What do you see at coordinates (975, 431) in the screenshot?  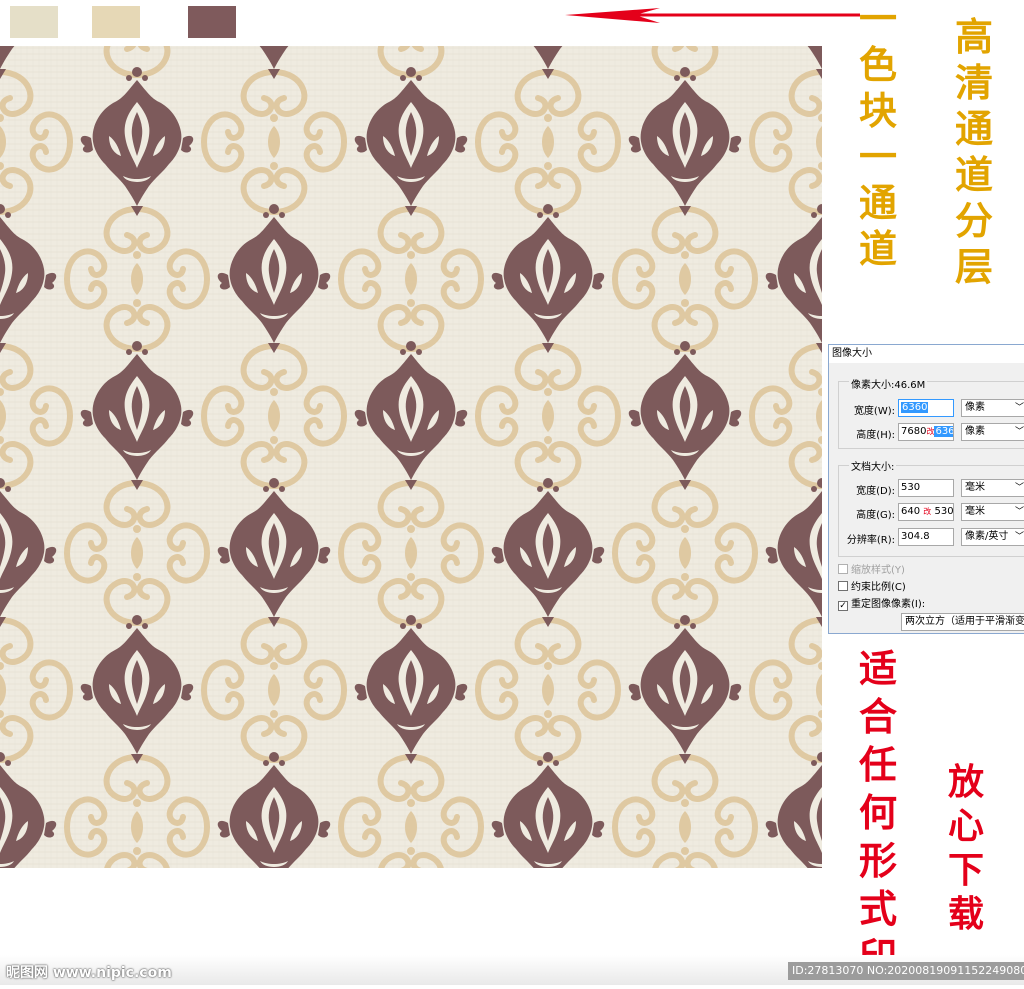 I see `height-unit: 像素` at bounding box center [975, 431].